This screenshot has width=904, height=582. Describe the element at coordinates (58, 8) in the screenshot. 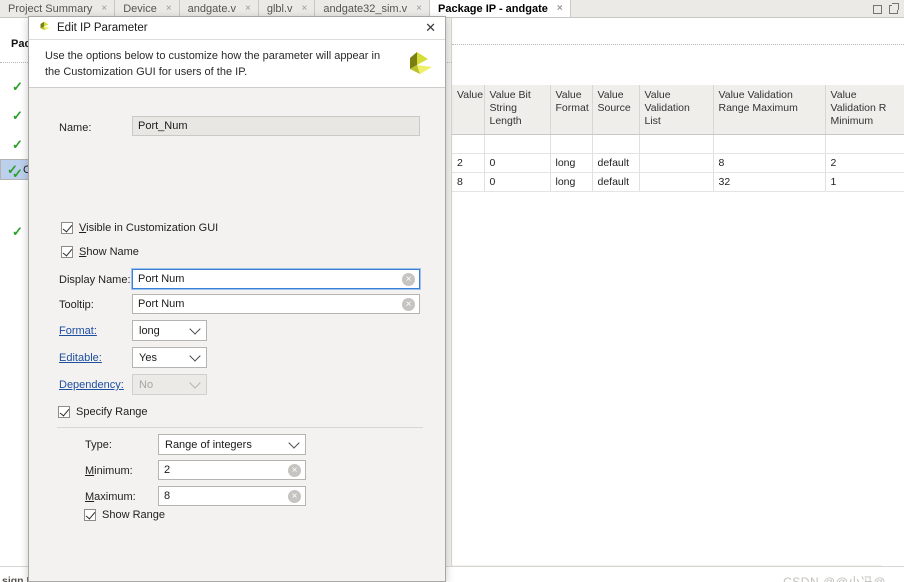

I see `tab-project-summary: Project Summary ×` at that location.